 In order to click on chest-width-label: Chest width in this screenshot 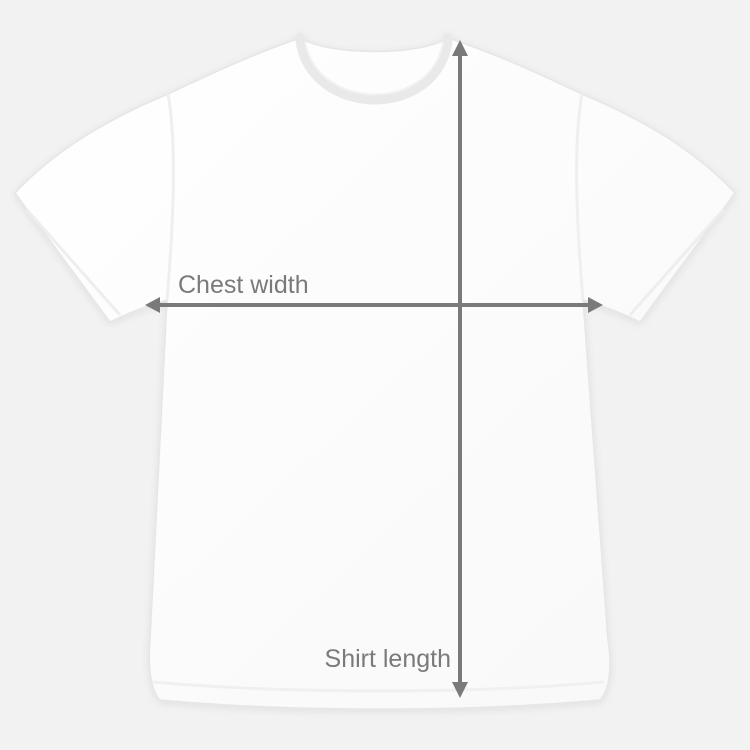, I will do `click(243, 285)`.